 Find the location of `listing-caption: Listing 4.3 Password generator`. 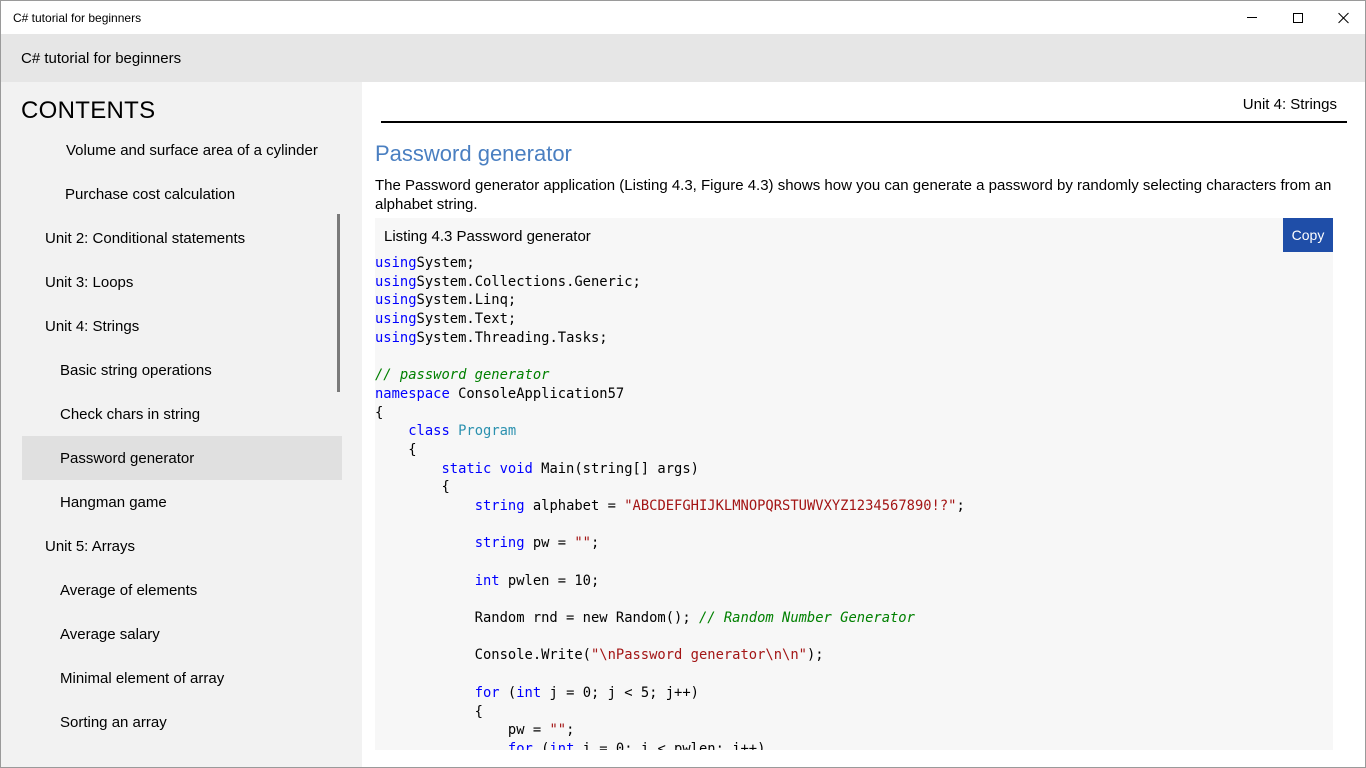

listing-caption: Listing 4.3 Password generator is located at coordinates (487, 236).